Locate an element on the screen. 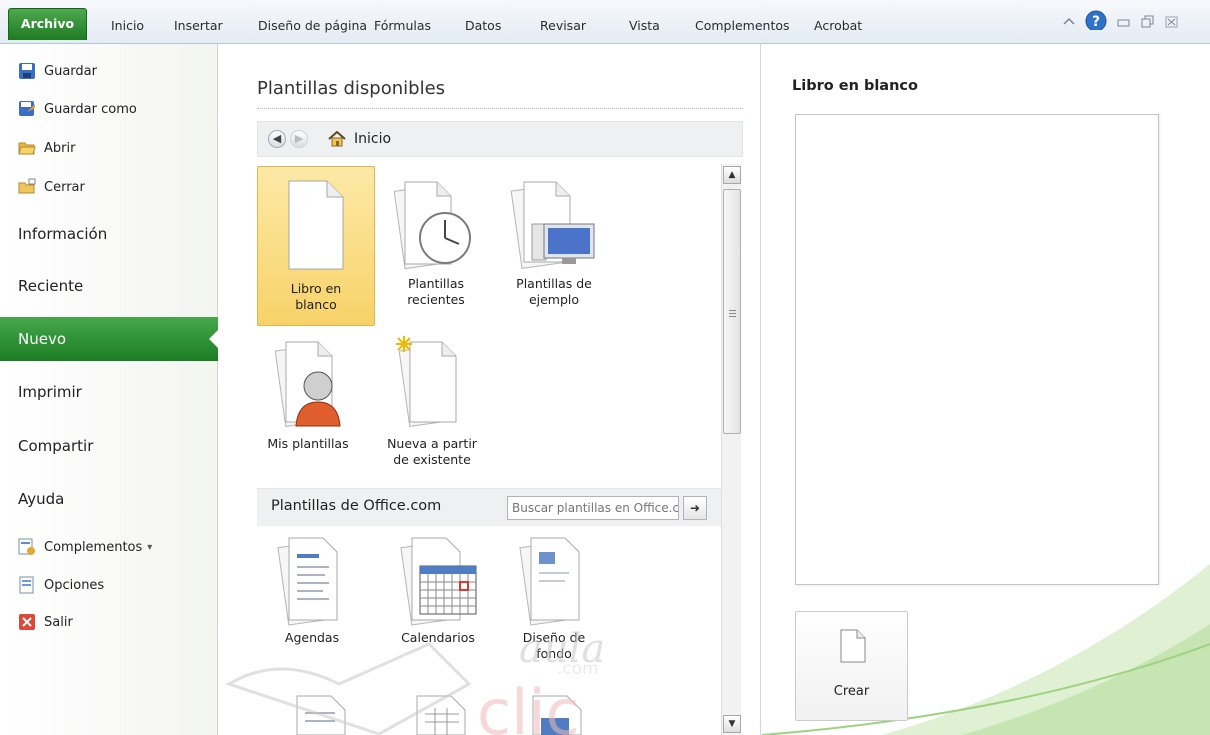 The height and width of the screenshot is (735, 1210). nav-tab-nuevo: Nuevo is located at coordinates (109, 339).